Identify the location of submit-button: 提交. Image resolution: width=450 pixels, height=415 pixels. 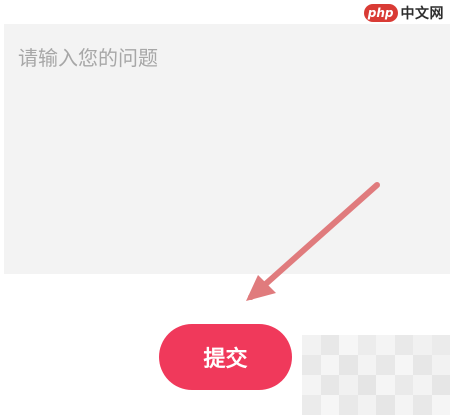
(225, 357).